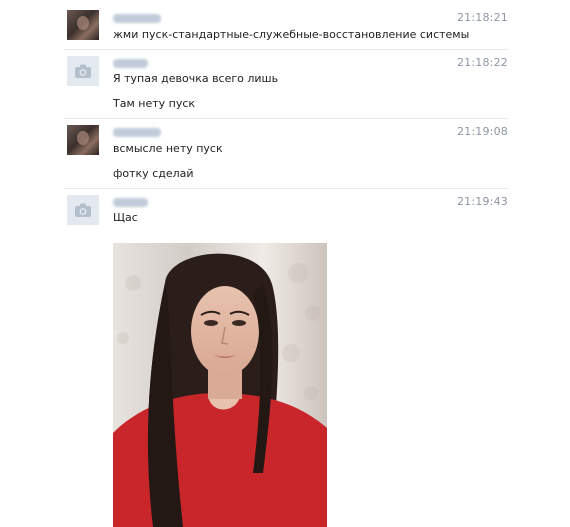 This screenshot has height=527, width=570. Describe the element at coordinates (196, 78) in the screenshot. I see `message-text: Я тупая девочка всего лишь` at that location.